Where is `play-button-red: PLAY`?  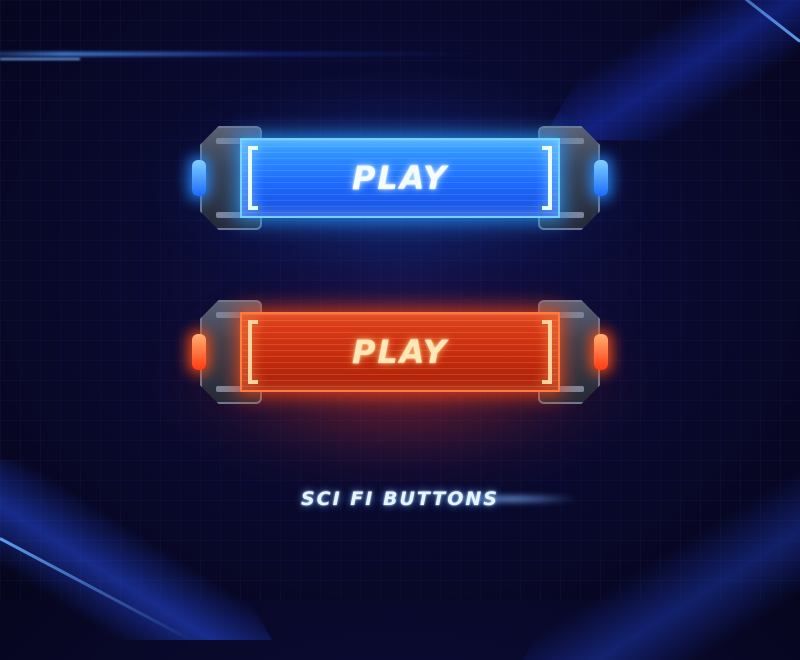 play-button-red: PLAY is located at coordinates (400, 382).